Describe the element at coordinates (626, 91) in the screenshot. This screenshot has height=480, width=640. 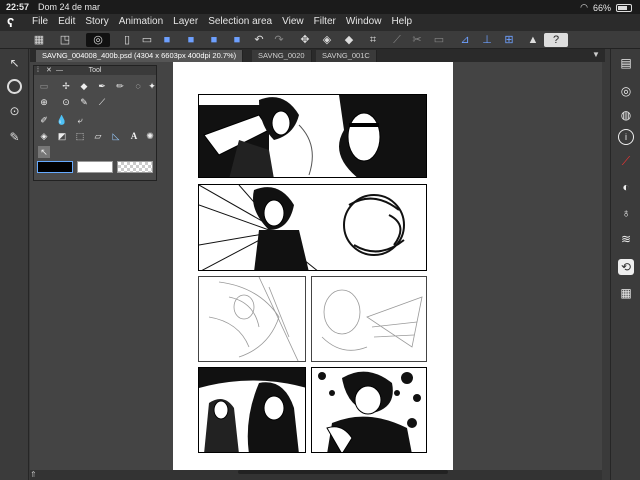
I see `sub-tool-icon: ◎` at that location.